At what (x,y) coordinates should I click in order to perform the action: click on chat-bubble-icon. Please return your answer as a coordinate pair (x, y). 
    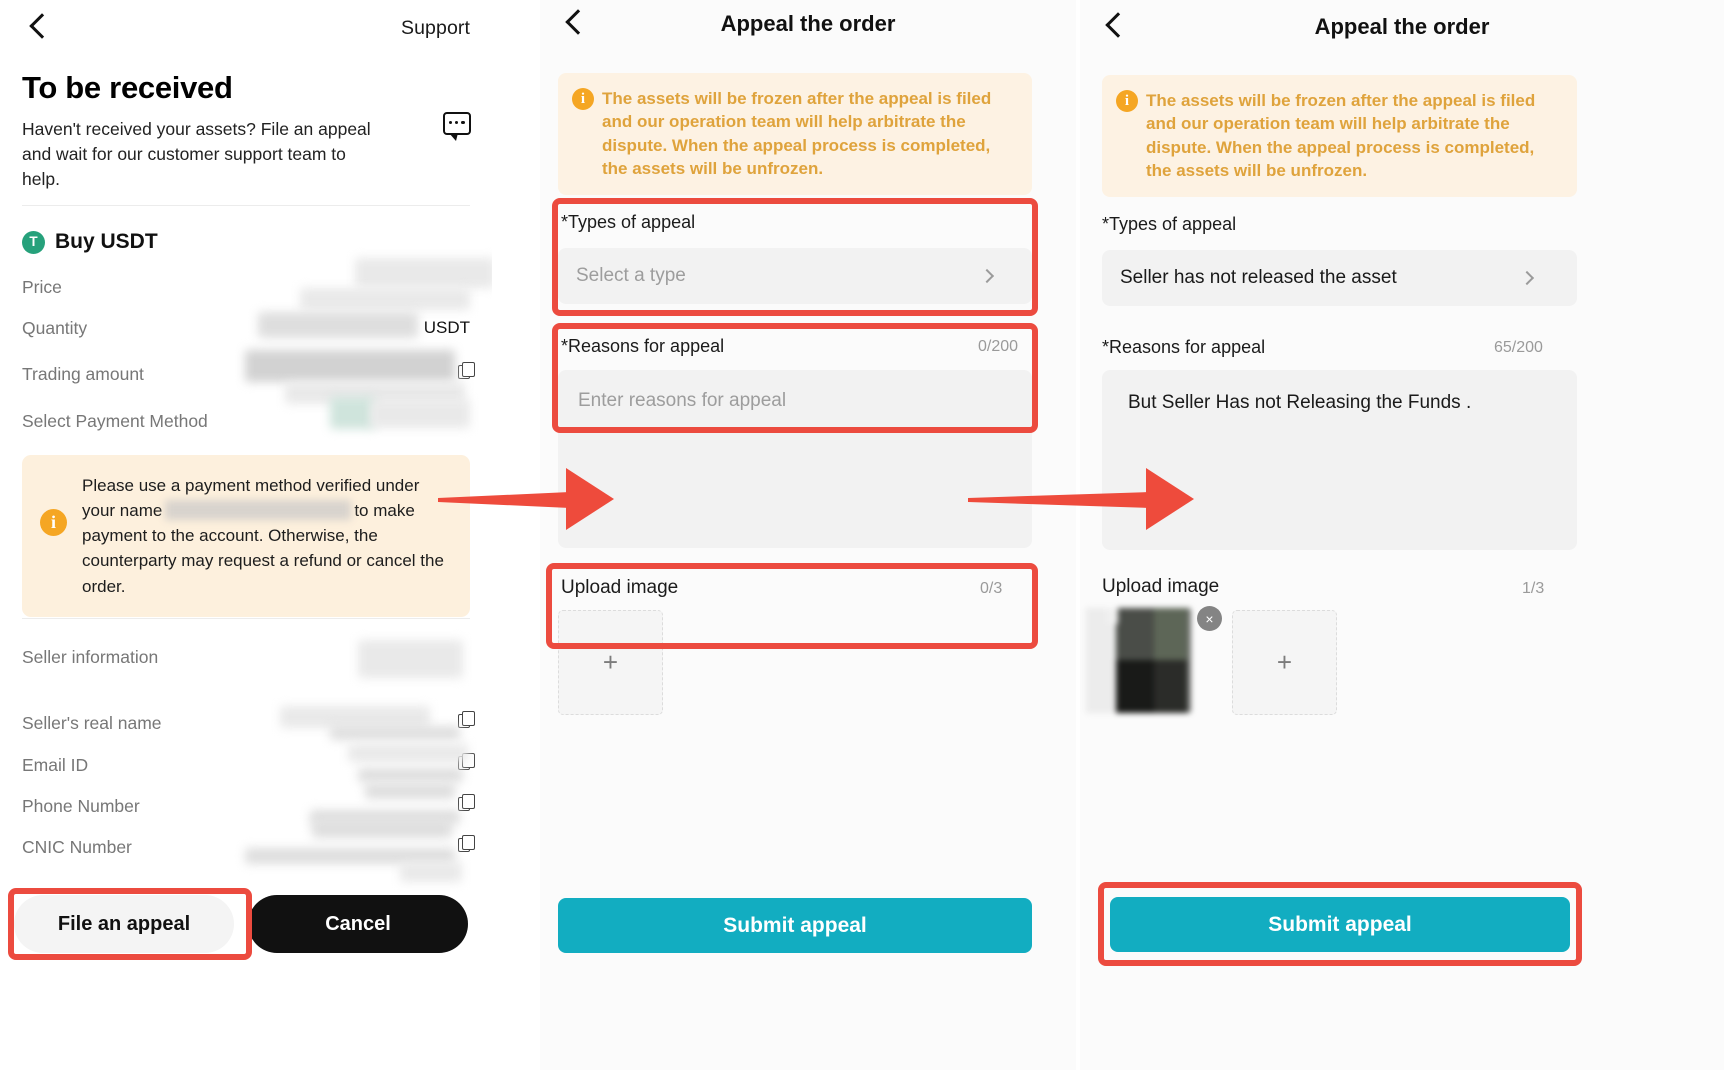
    Looking at the image, I should click on (457, 126).